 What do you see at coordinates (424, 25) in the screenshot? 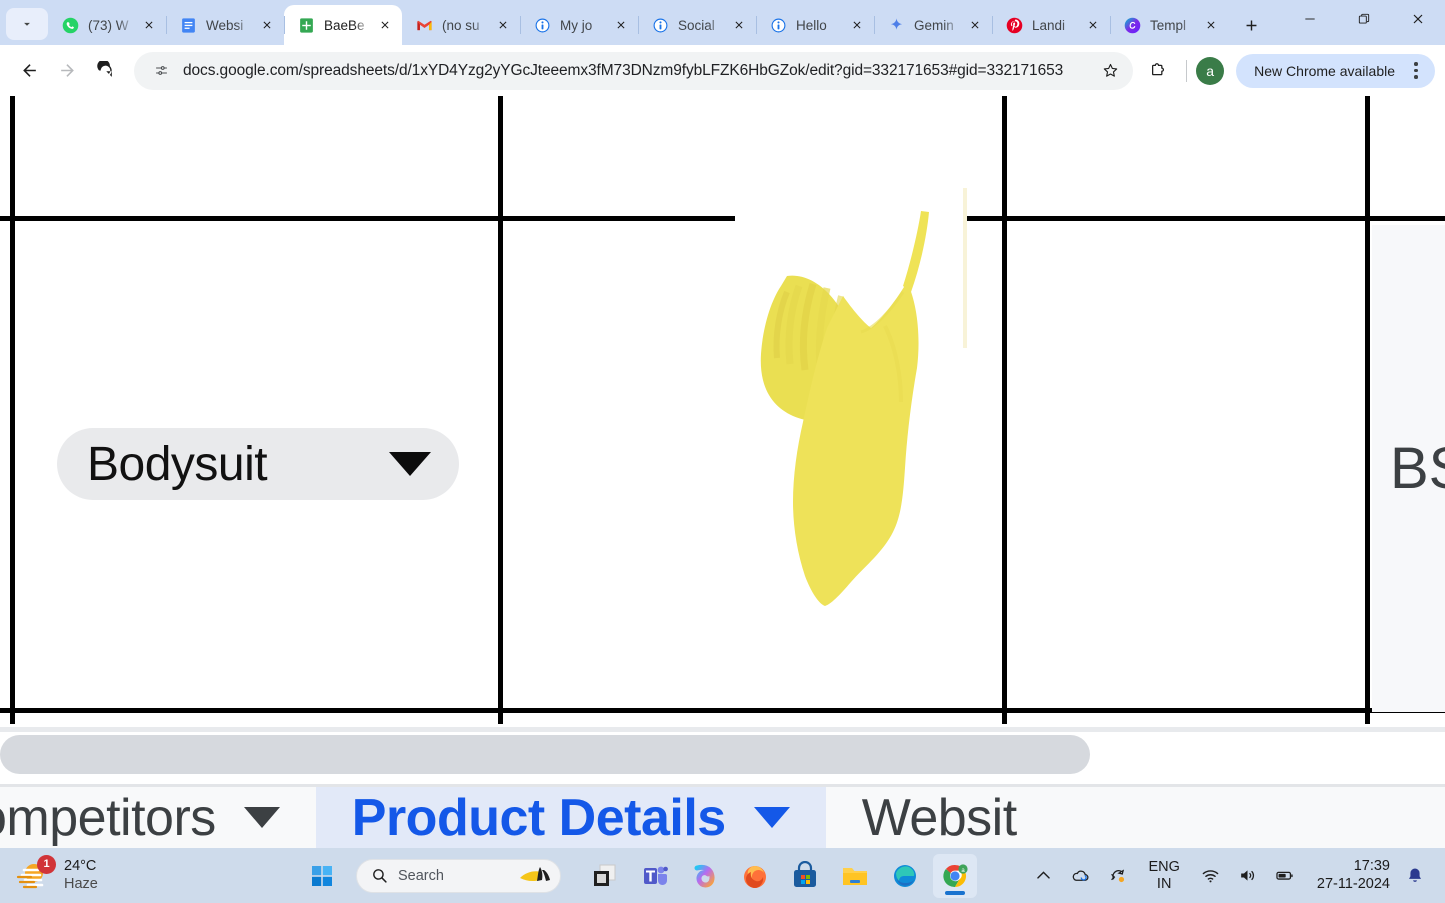
I see `gmail-icon` at bounding box center [424, 25].